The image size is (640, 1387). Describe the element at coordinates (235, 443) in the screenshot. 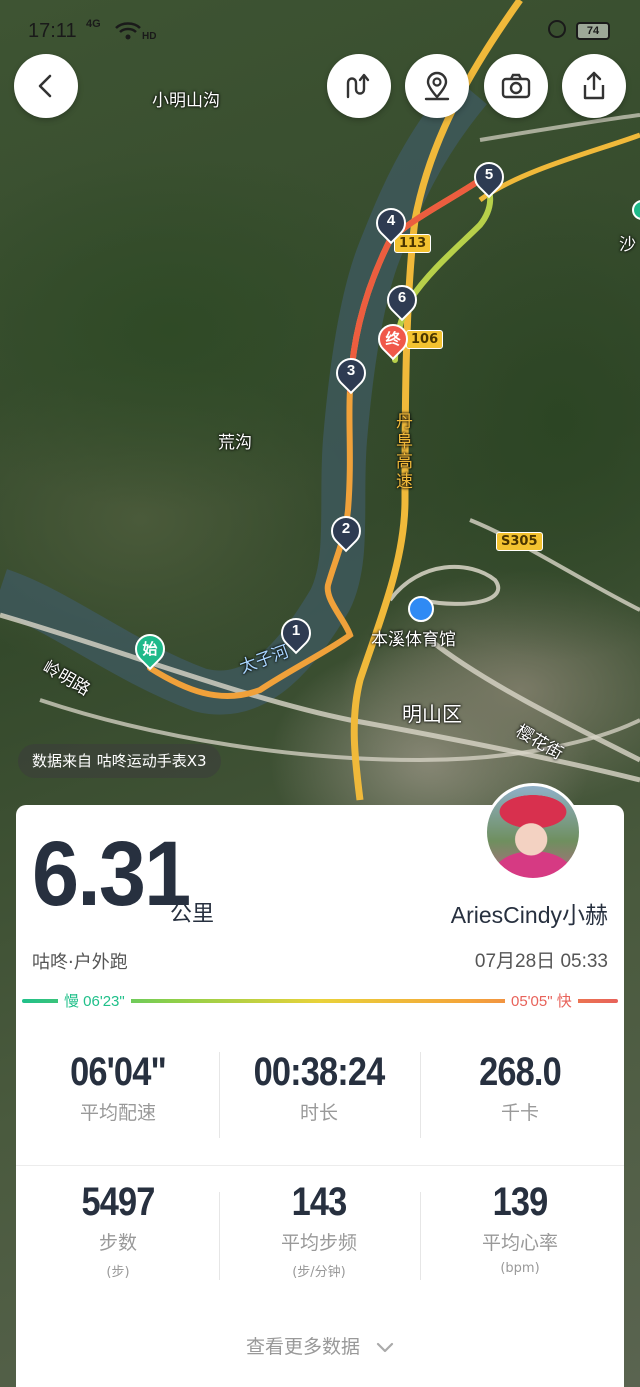

I see `map-label-huanggou: 荒沟` at that location.